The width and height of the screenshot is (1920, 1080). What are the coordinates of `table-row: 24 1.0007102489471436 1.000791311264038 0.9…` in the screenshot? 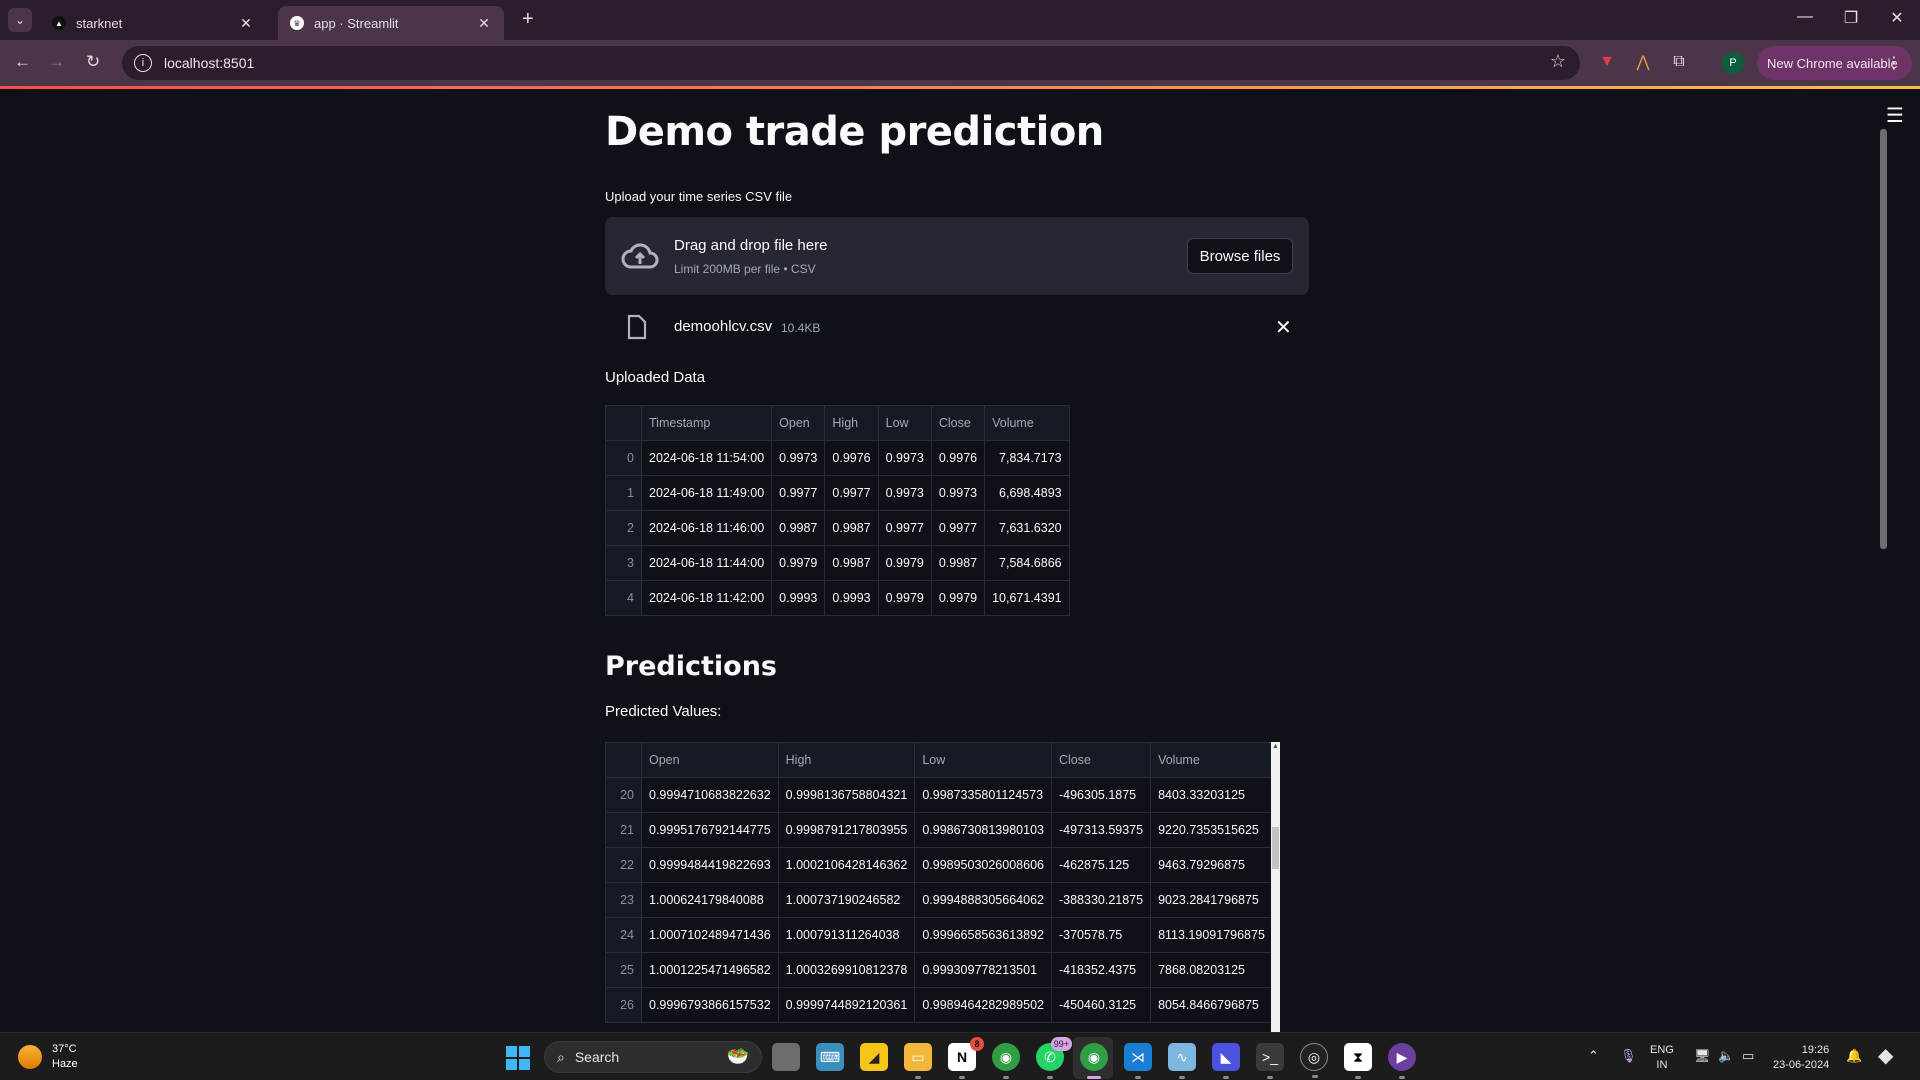 It's located at (939, 935).